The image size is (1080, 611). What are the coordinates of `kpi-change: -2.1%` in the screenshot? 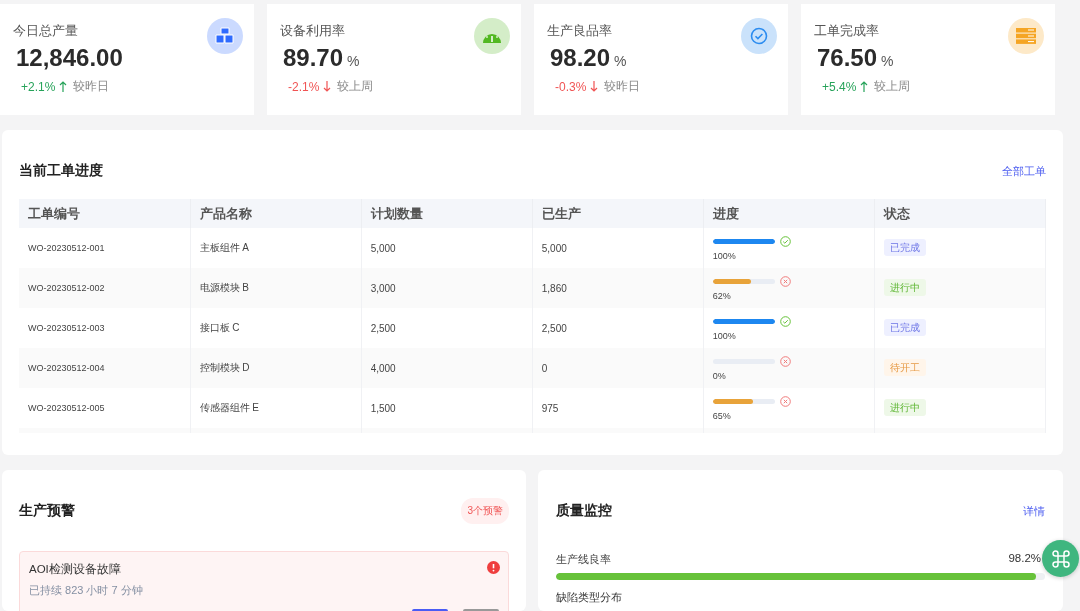 It's located at (304, 86).